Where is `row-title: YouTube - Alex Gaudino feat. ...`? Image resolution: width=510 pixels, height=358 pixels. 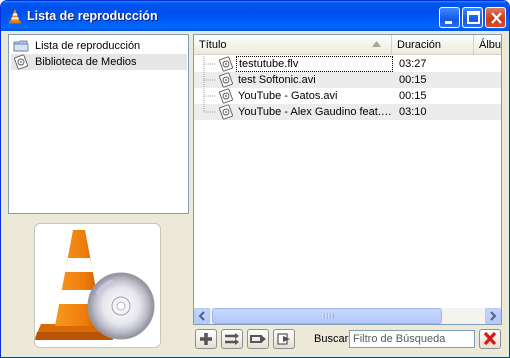 row-title: YouTube - Alex Gaudino feat. ... is located at coordinates (315, 112).